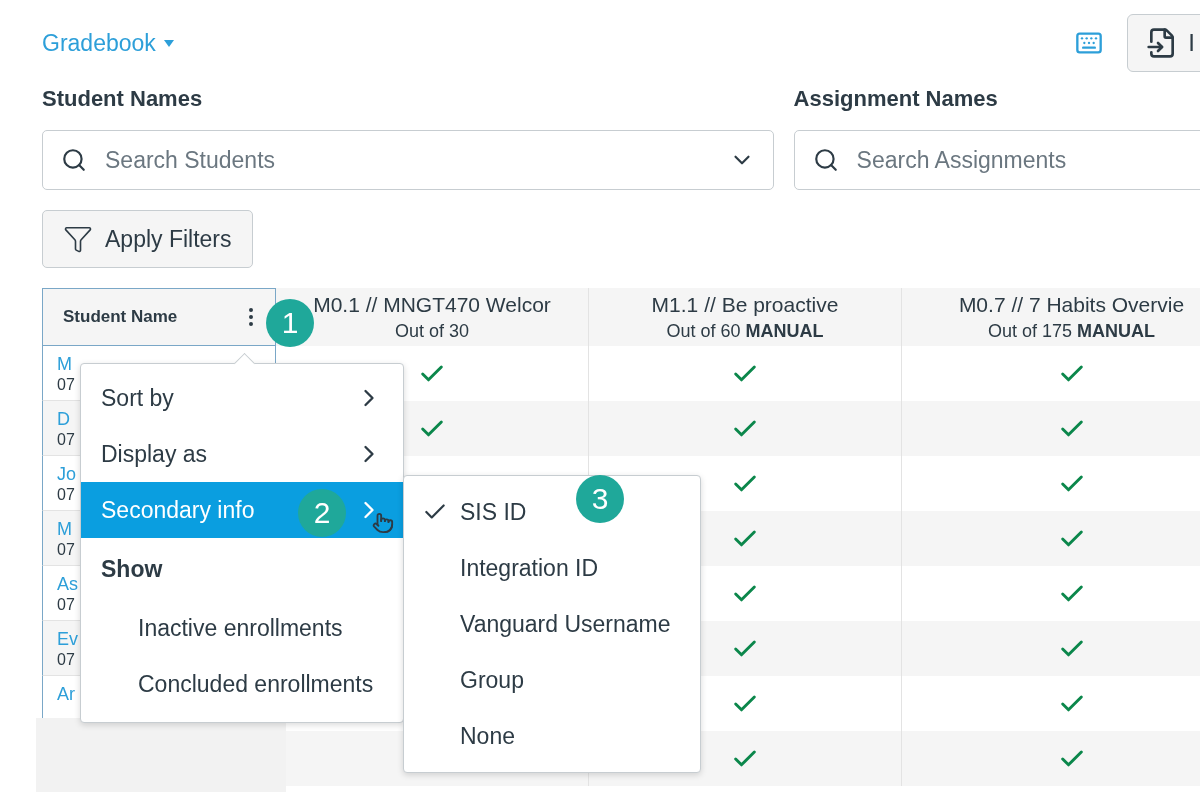 This screenshot has width=1200, height=792. I want to click on caret-icon, so click(168, 43).